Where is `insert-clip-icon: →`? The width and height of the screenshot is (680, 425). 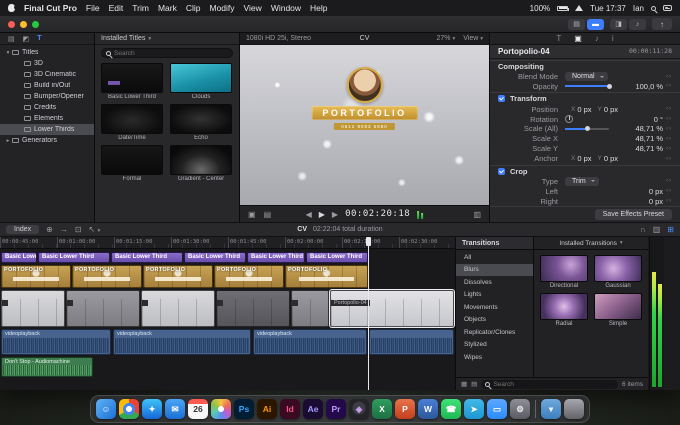 insert-clip-icon: → is located at coordinates (64, 229).